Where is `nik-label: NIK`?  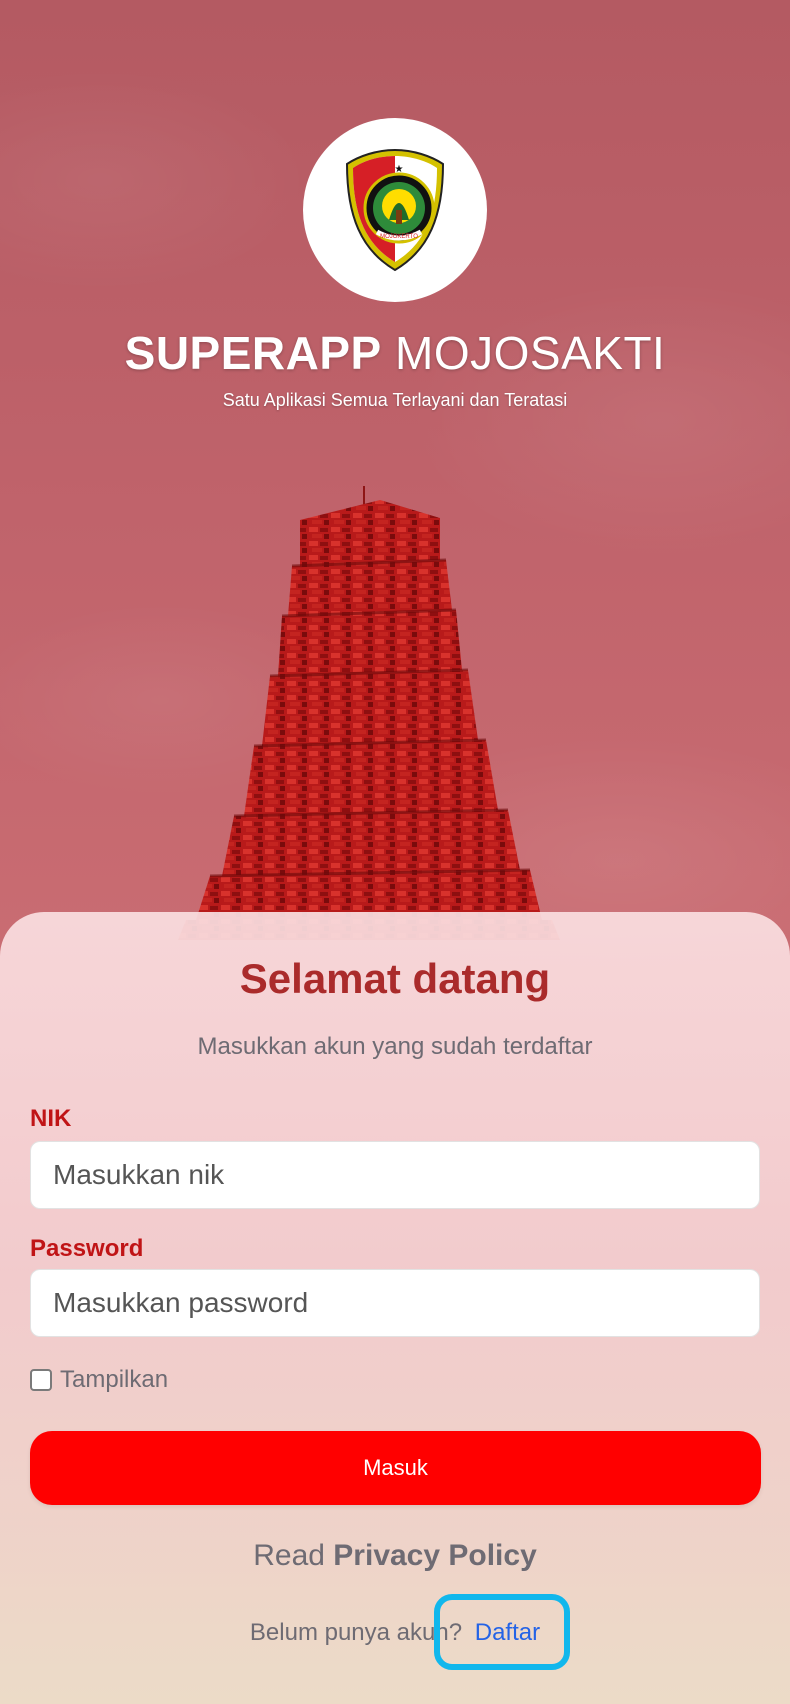 nik-label: NIK is located at coordinates (51, 1118).